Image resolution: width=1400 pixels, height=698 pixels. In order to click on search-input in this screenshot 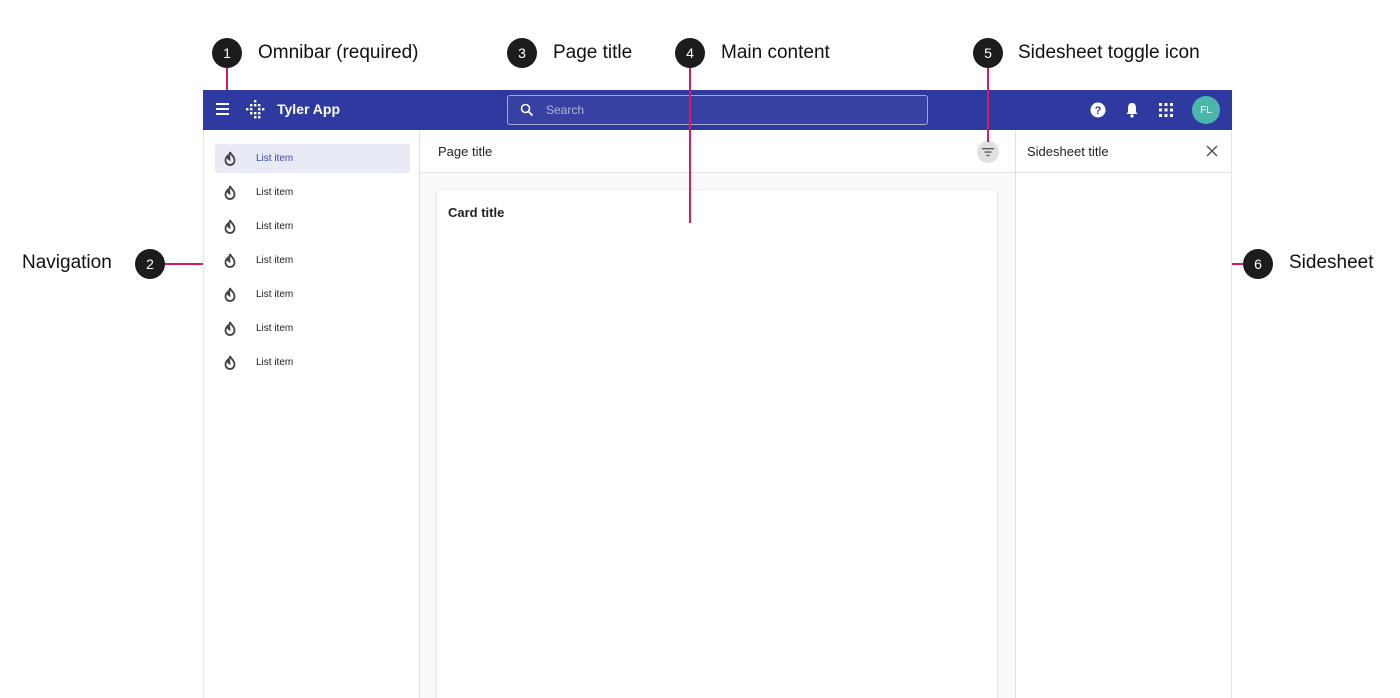, I will do `click(726, 110)`.